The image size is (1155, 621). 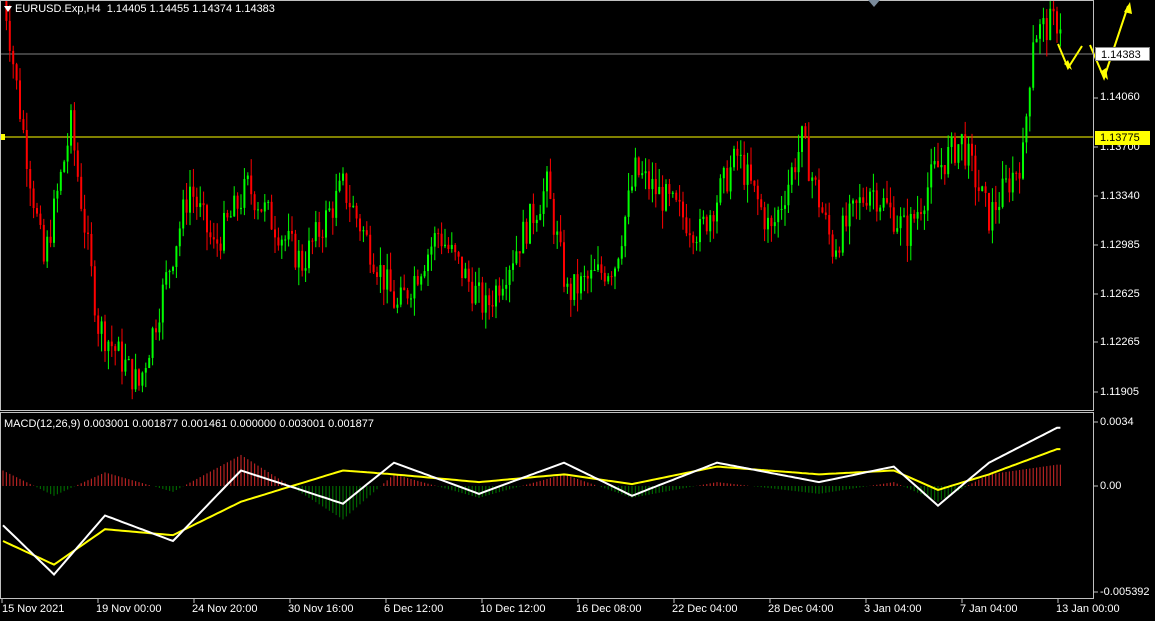 What do you see at coordinates (609, 609) in the screenshot?
I see `time-axis-label: 16 Dec 08:00` at bounding box center [609, 609].